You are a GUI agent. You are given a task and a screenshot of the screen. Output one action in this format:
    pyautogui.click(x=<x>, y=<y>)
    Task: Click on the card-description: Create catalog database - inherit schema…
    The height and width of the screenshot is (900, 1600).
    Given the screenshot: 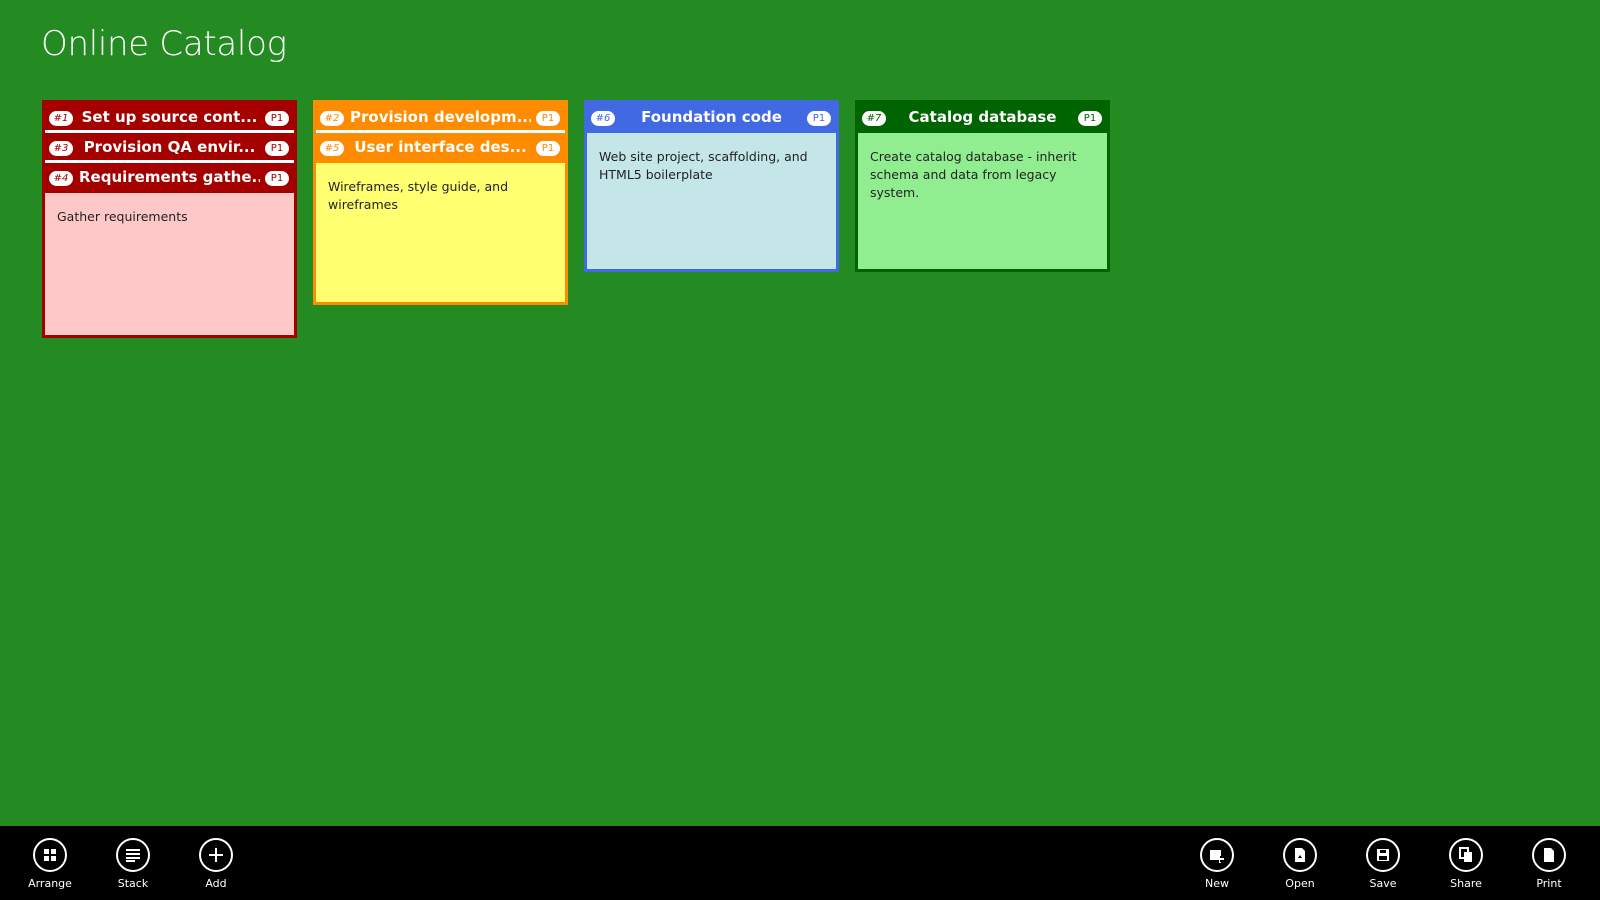 What is the action you would take?
    pyautogui.click(x=973, y=174)
    